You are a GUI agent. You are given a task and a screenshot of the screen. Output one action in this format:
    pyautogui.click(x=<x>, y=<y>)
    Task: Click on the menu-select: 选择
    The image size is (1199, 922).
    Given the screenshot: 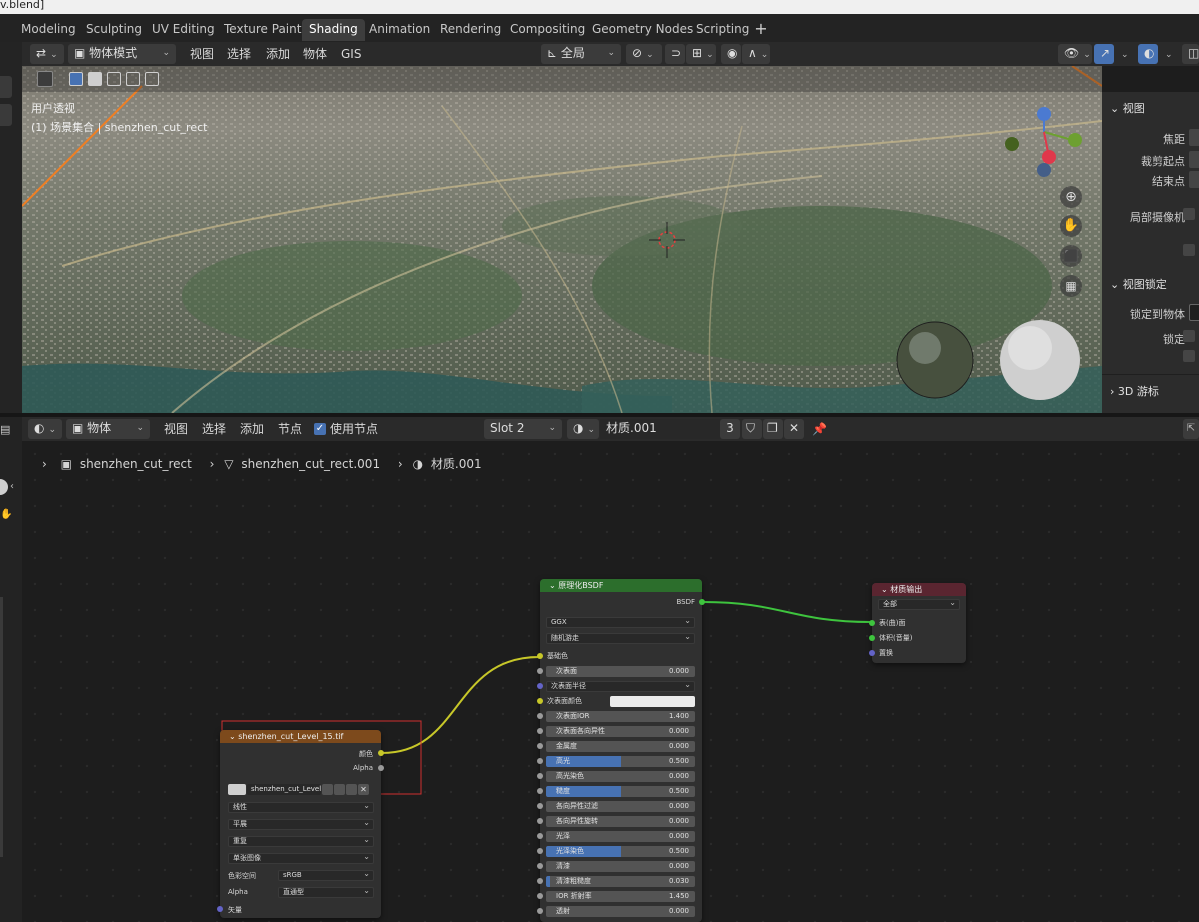 What is the action you would take?
    pyautogui.click(x=239, y=54)
    